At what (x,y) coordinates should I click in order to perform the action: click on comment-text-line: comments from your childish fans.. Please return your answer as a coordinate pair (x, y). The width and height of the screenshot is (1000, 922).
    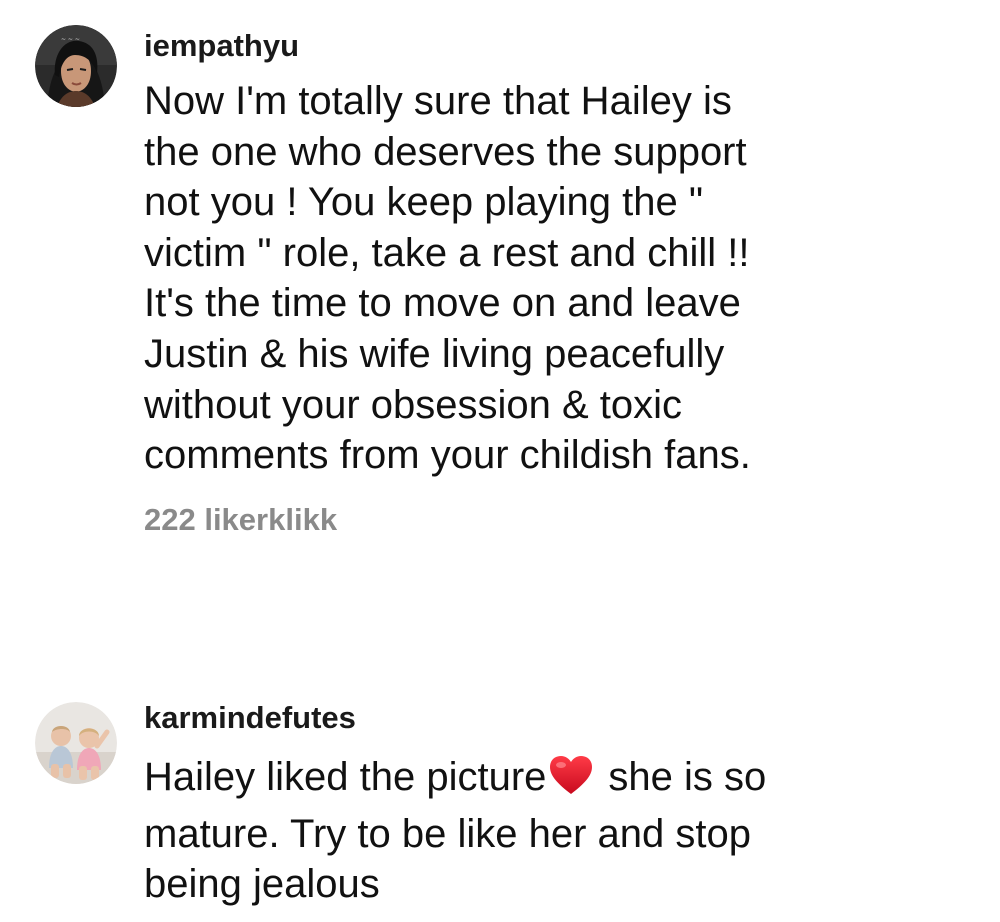
    Looking at the image, I should click on (447, 455).